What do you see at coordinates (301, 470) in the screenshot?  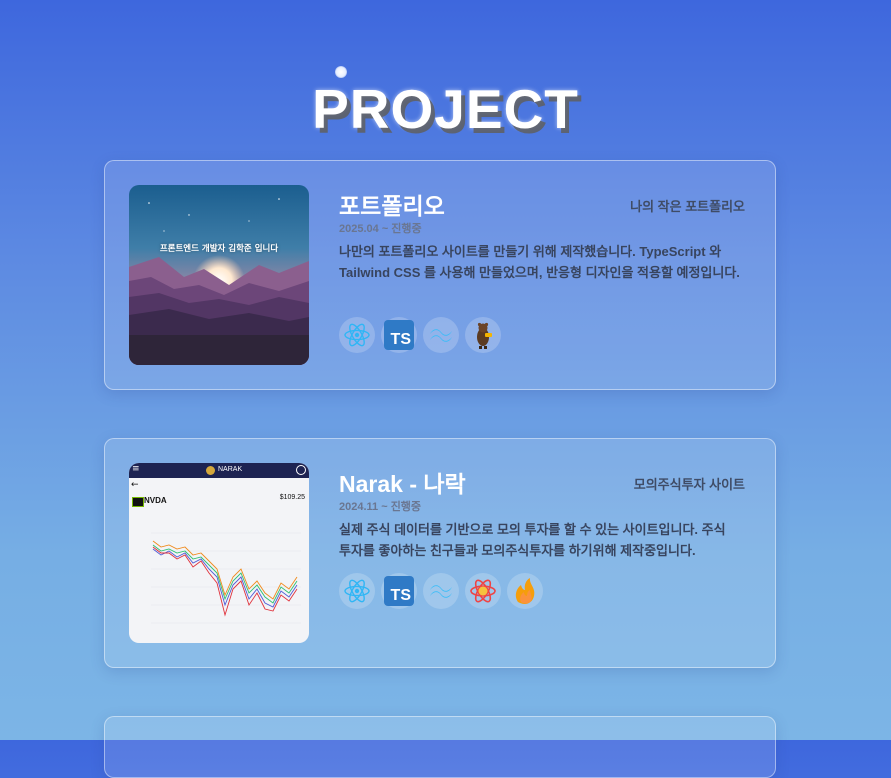 I see `settings-icon` at bounding box center [301, 470].